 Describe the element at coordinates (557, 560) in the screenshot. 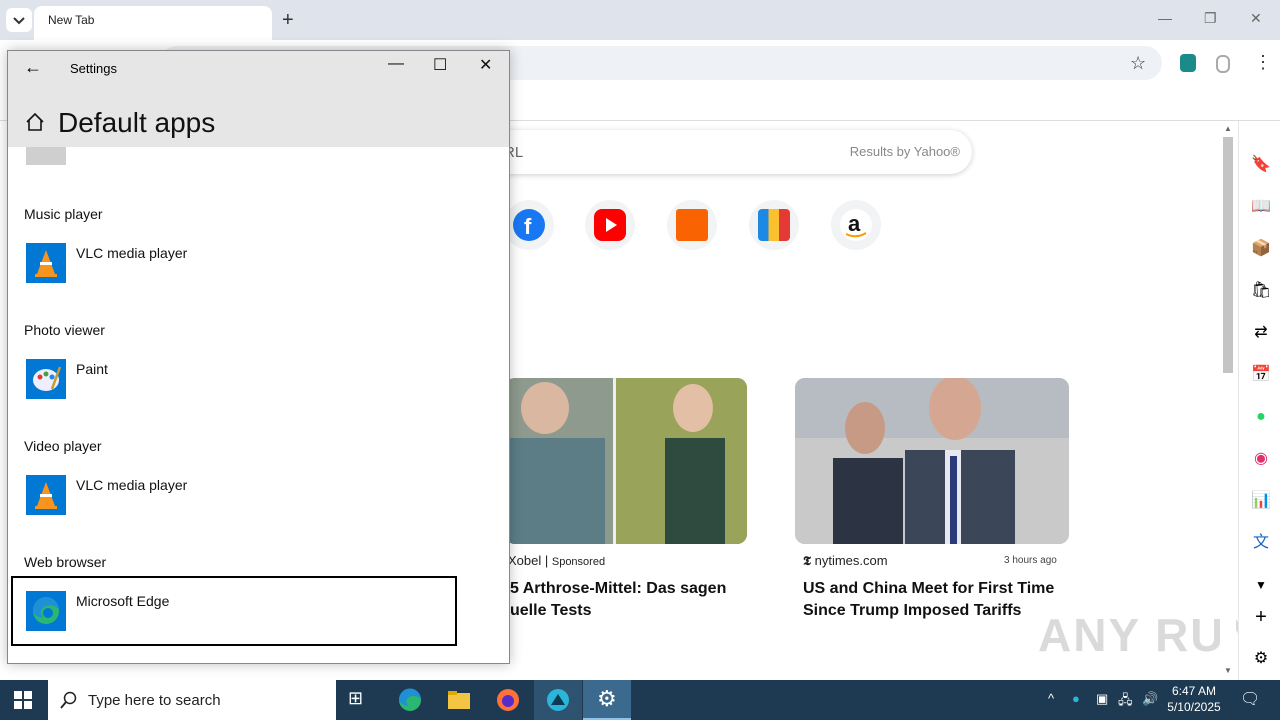

I see `news-source-xobel: Xobel | Sponsored` at that location.